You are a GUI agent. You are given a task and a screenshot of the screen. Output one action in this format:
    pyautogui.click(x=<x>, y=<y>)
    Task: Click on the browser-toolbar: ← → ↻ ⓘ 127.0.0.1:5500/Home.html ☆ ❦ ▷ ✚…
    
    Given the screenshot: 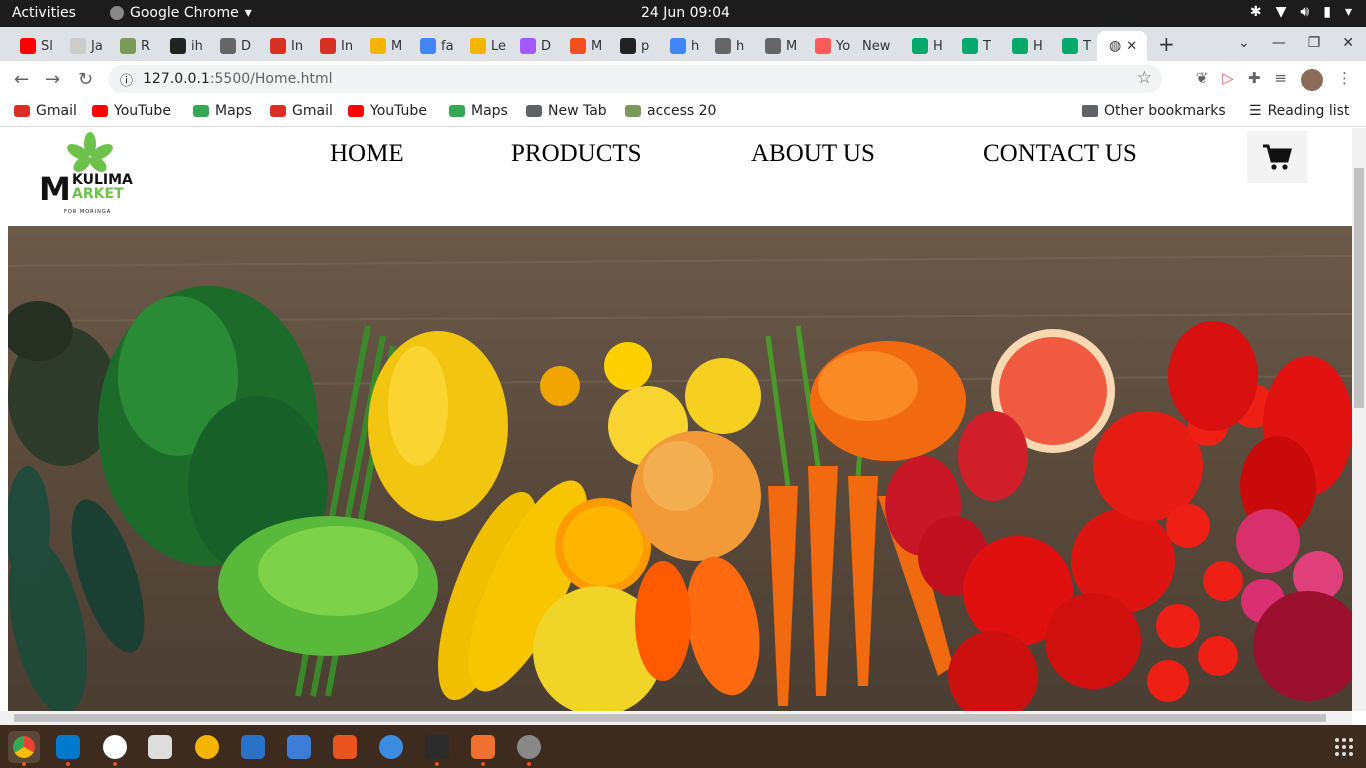 What is the action you would take?
    pyautogui.click(x=683, y=79)
    